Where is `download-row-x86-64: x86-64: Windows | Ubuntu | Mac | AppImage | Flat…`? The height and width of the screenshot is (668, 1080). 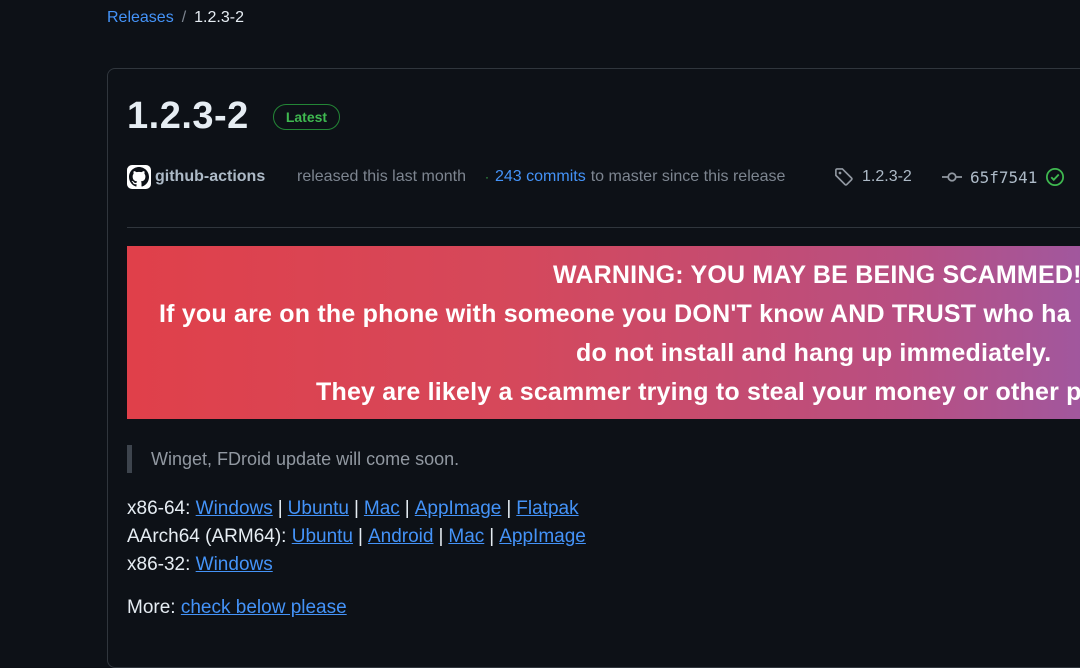
download-row-x86-64: x86-64: Windows | Ubuntu | Mac | AppImage | Flat… is located at coordinates (353, 508).